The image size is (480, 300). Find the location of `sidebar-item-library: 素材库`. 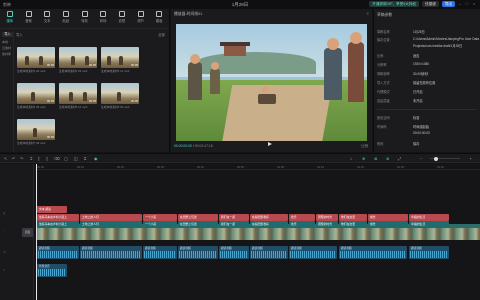

sidebar-item-library: 素材库 is located at coordinates (6, 54).